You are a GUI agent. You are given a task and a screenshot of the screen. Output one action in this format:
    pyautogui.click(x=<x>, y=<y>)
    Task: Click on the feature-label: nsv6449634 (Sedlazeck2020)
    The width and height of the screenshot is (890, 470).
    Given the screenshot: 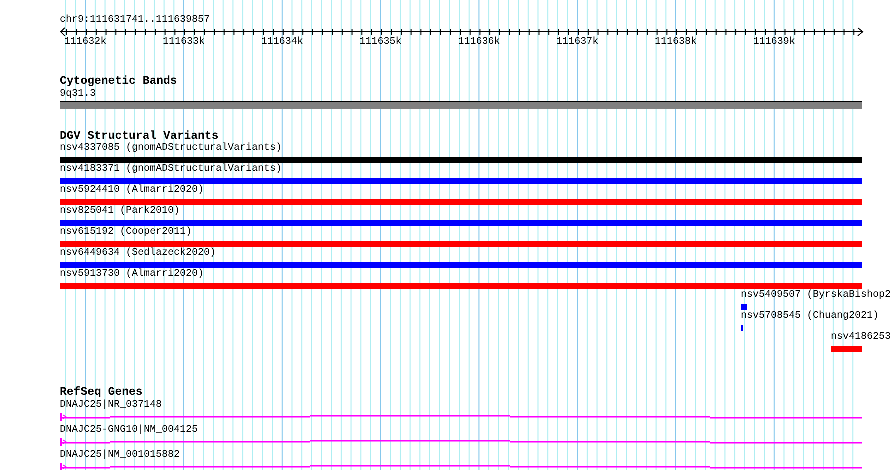 What is the action you would take?
    pyautogui.click(x=138, y=254)
    